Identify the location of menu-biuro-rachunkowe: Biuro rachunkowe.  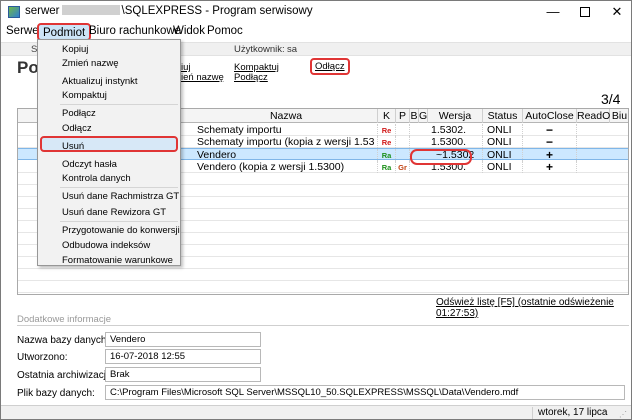
(135, 31).